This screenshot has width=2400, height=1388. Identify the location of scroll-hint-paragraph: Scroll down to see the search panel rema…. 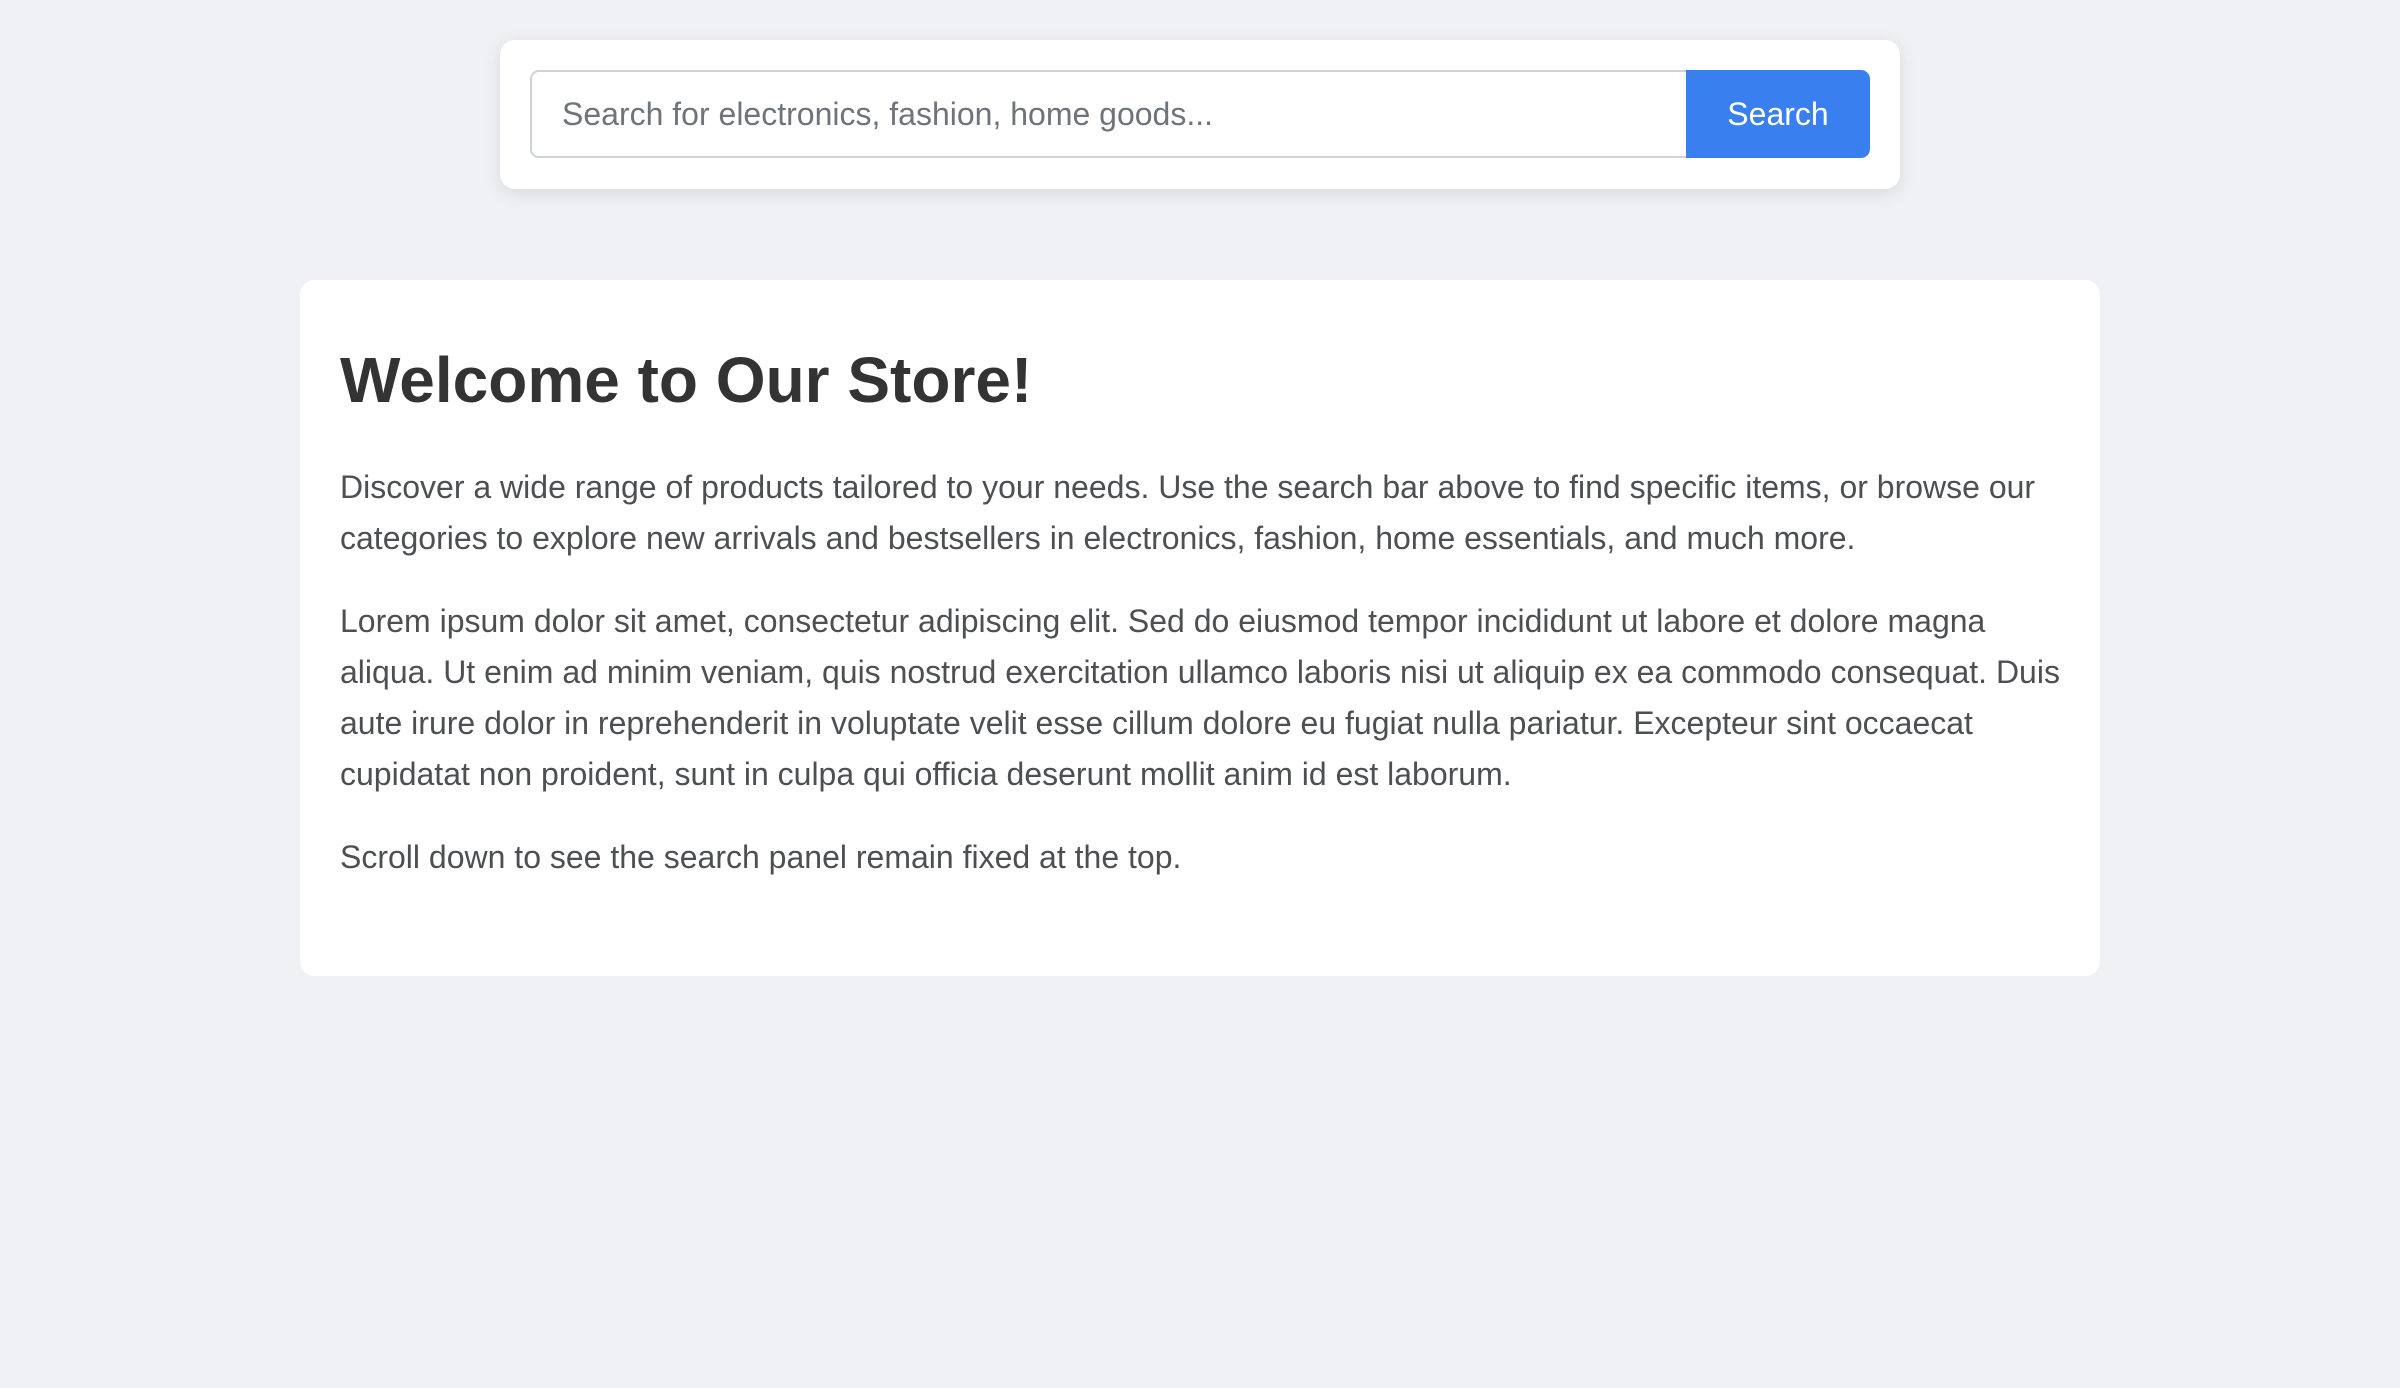
(761, 856).